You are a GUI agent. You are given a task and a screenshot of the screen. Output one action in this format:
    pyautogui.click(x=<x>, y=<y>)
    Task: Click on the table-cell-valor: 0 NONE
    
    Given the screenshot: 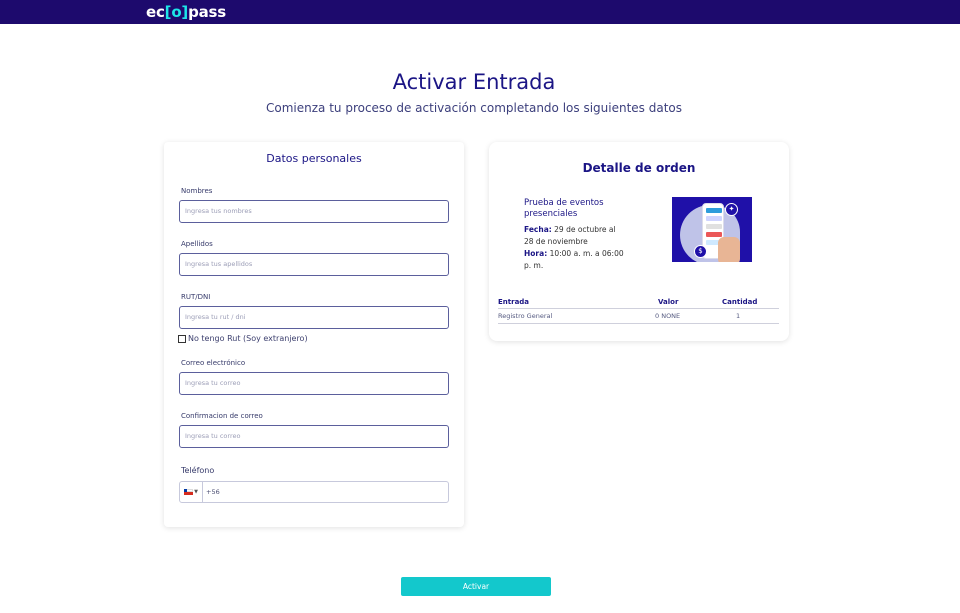 What is the action you would take?
    pyautogui.click(x=668, y=316)
    